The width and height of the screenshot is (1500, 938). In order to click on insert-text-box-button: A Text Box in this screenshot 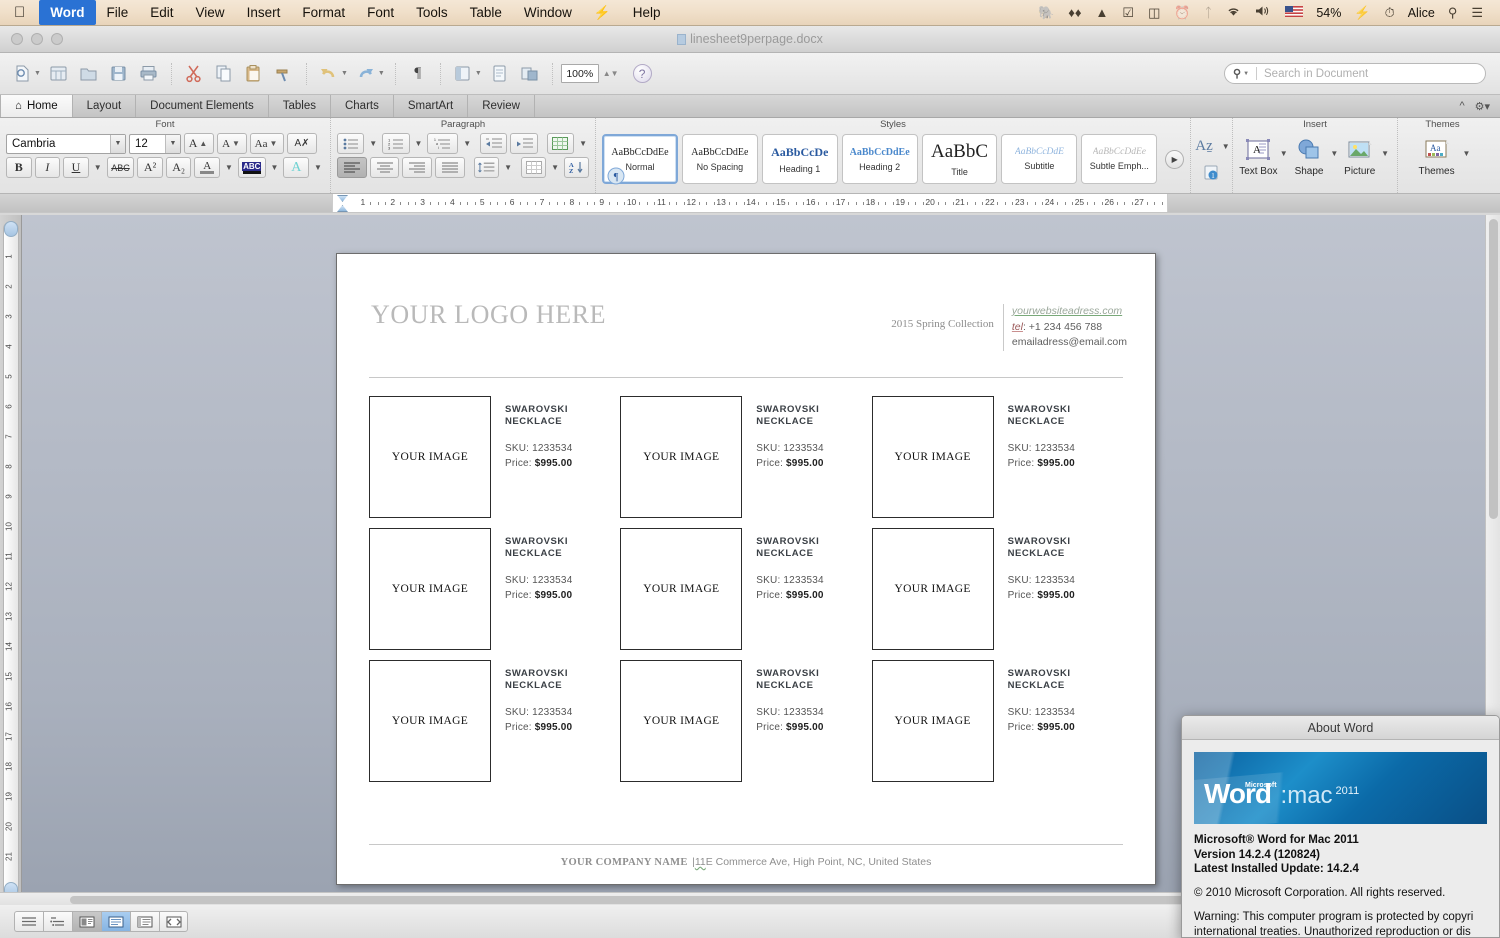, I will do `click(1258, 157)`.